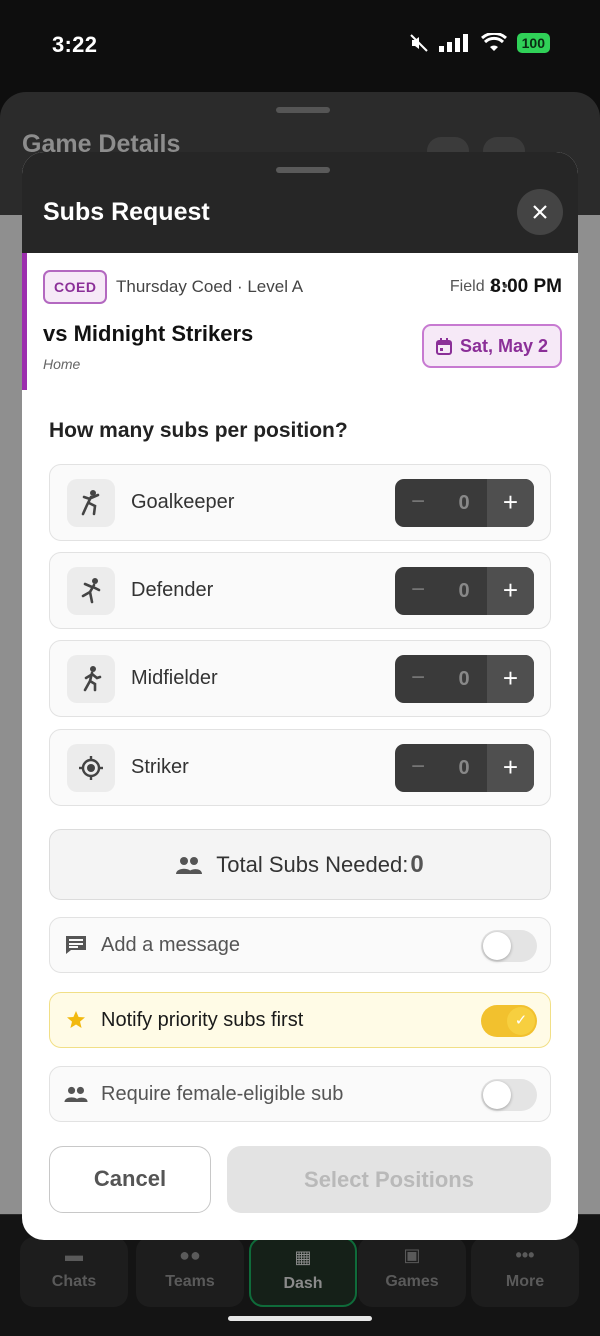 This screenshot has height=1336, width=600. What do you see at coordinates (76, 945) in the screenshot?
I see `message-icon` at bounding box center [76, 945].